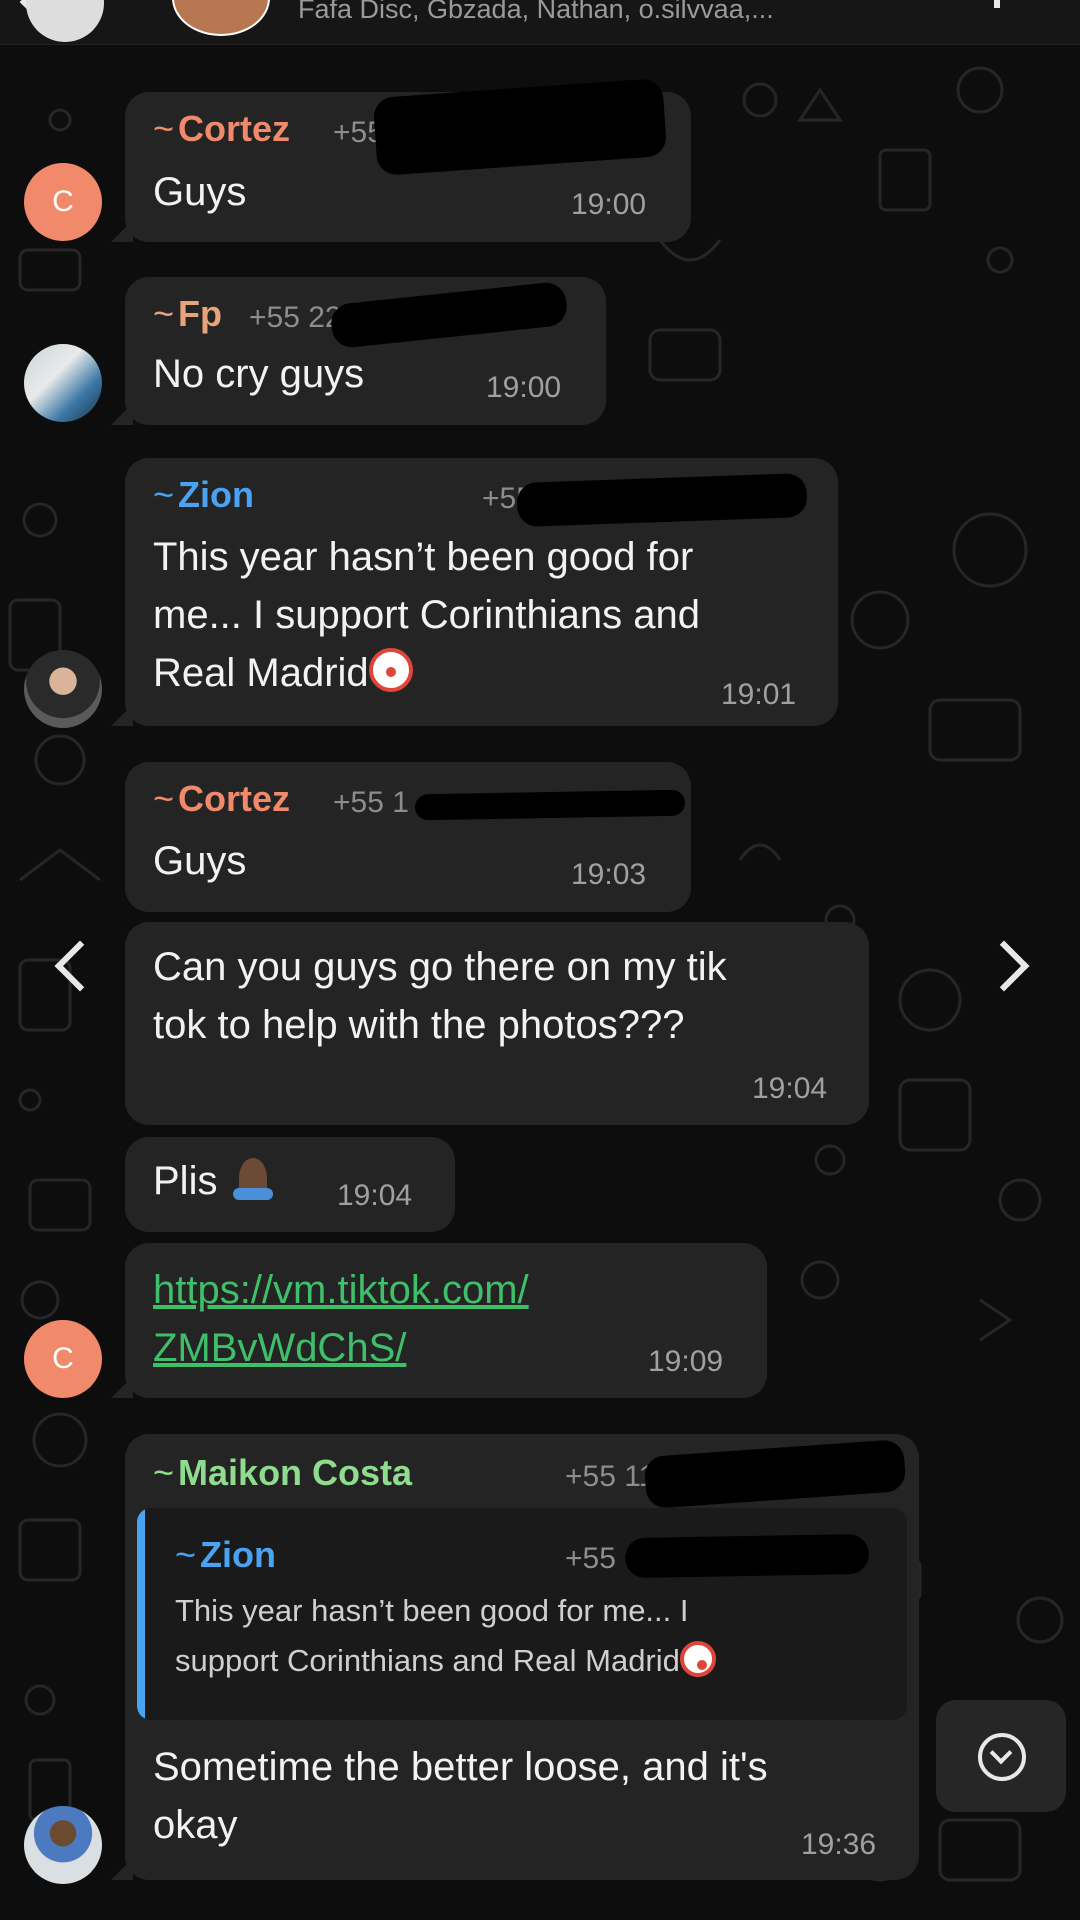 The width and height of the screenshot is (1080, 1920). Describe the element at coordinates (423, 557) in the screenshot. I see `message-text-line: This year hasn’t been good for` at that location.